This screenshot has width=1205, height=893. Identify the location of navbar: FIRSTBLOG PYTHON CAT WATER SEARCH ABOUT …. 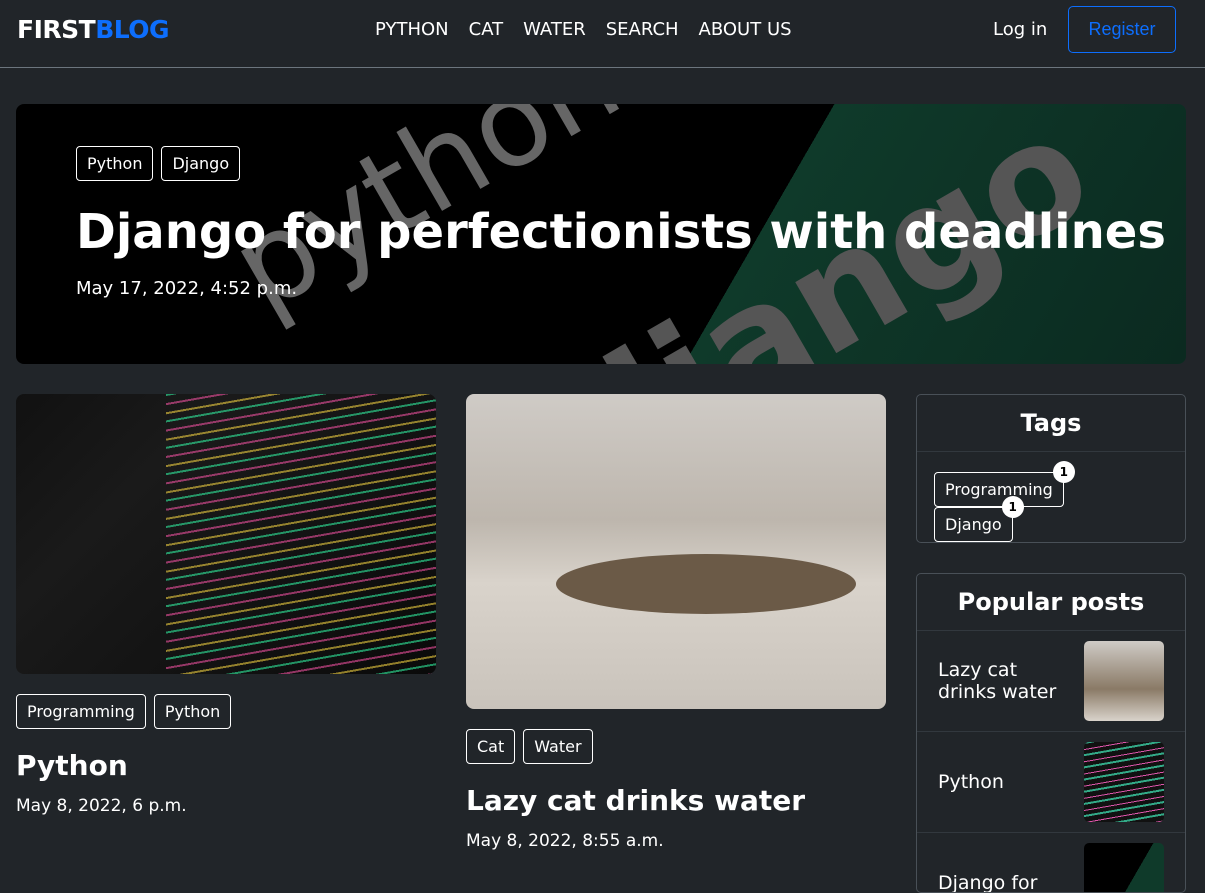
(602, 34).